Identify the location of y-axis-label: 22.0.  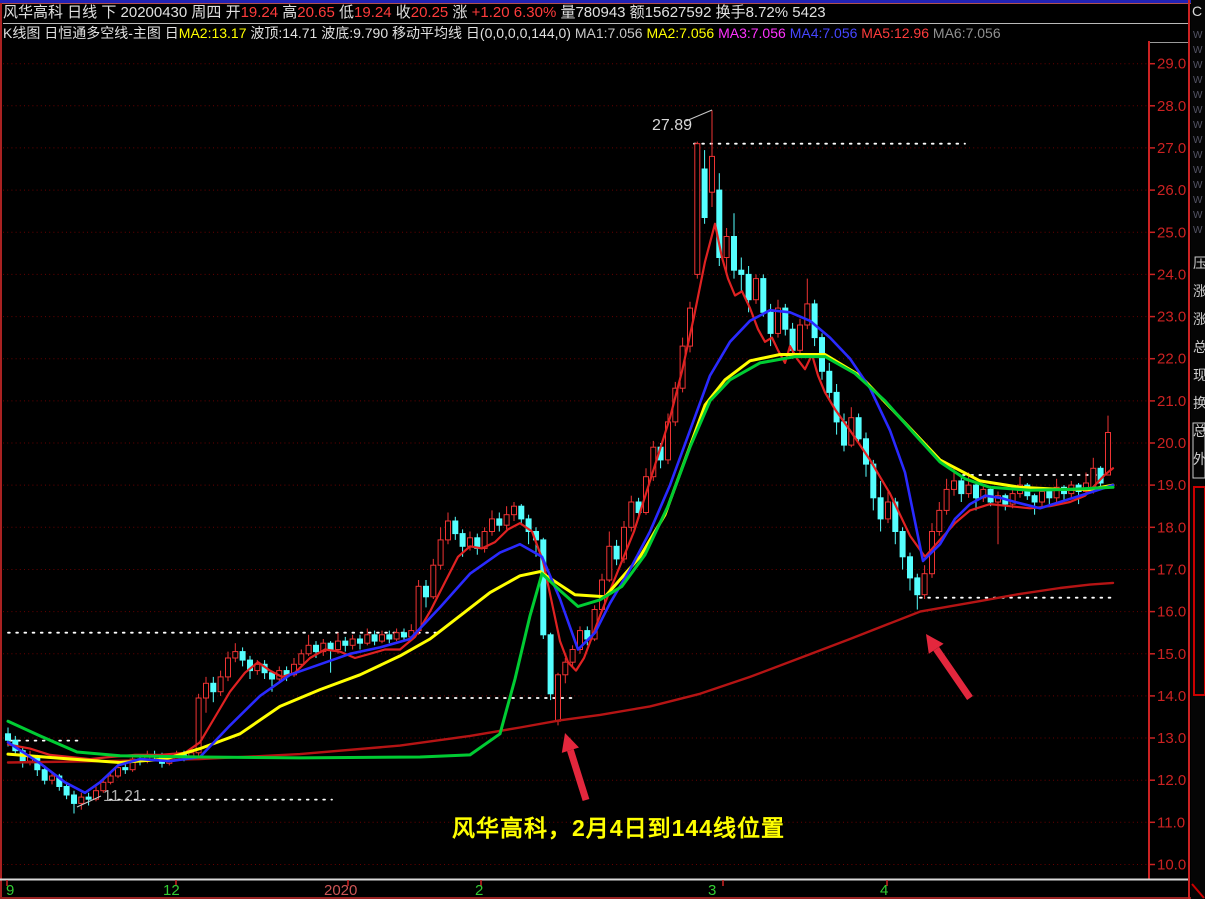
(1171, 359).